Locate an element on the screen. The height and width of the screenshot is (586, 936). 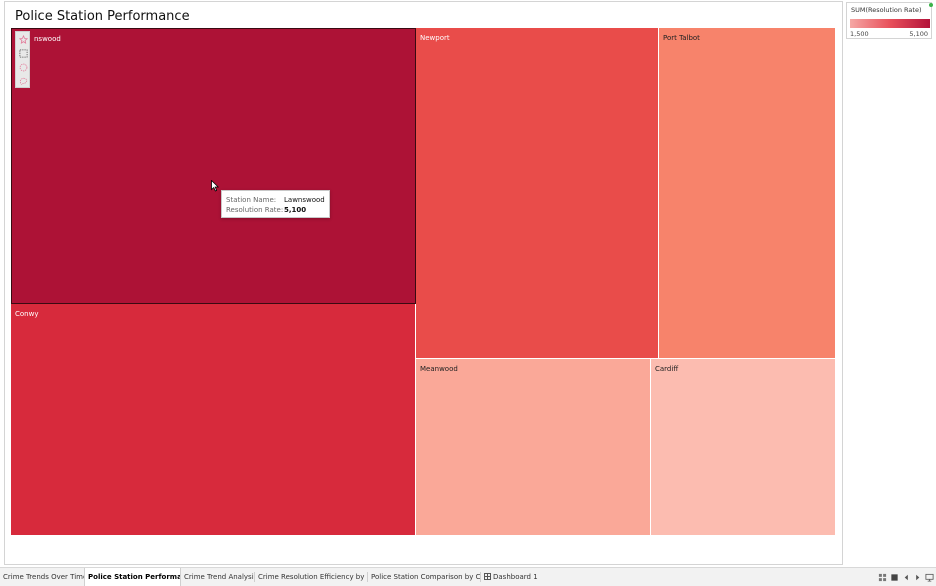
presentation-mode-icon is located at coordinates (929, 577).